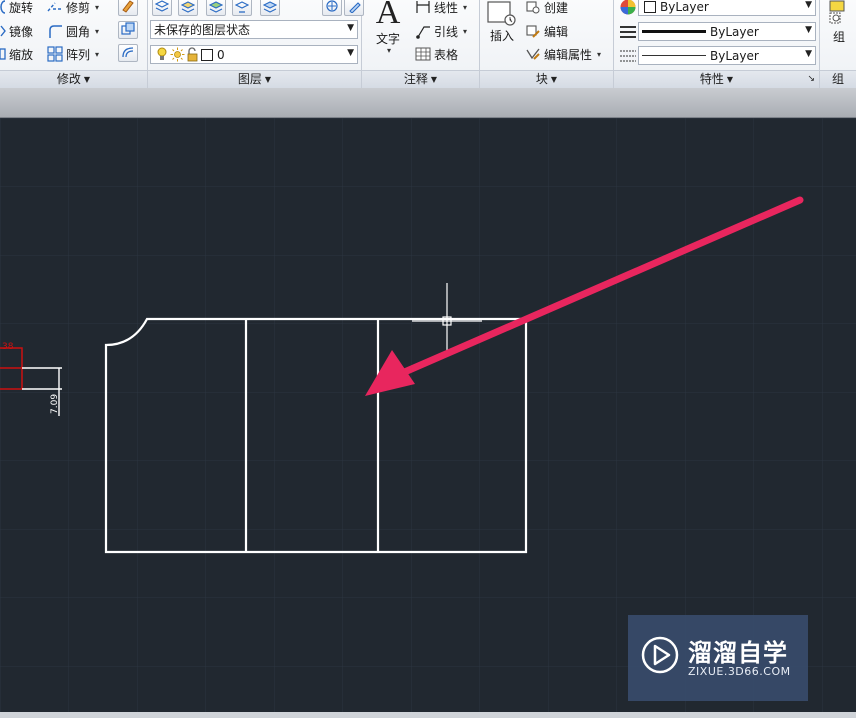 This screenshot has width=856, height=718. What do you see at coordinates (8, 347) in the screenshot?
I see `dimension-top-text: 38` at bounding box center [8, 347].